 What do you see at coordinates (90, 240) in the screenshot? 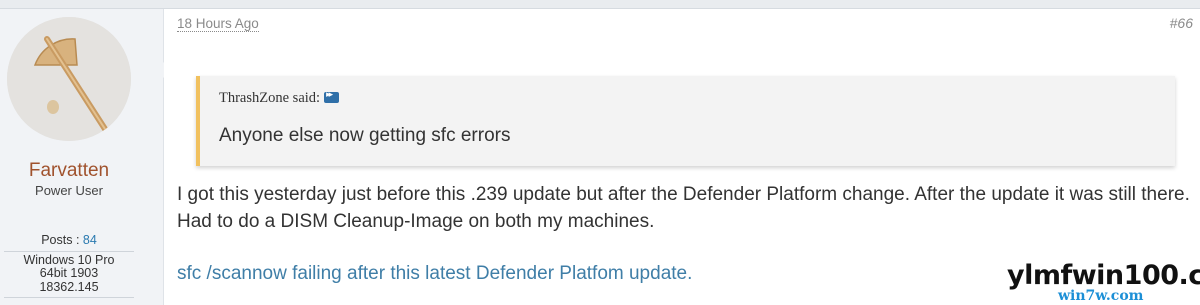
I see `posts-count-link: 84` at bounding box center [90, 240].